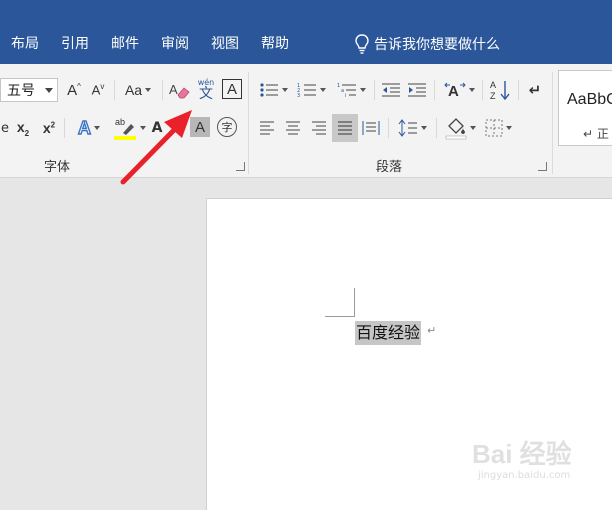 This screenshot has width=612, height=510. What do you see at coordinates (306, 90) in the screenshot?
I see `numbering-icon: 1 2 3` at bounding box center [306, 90].